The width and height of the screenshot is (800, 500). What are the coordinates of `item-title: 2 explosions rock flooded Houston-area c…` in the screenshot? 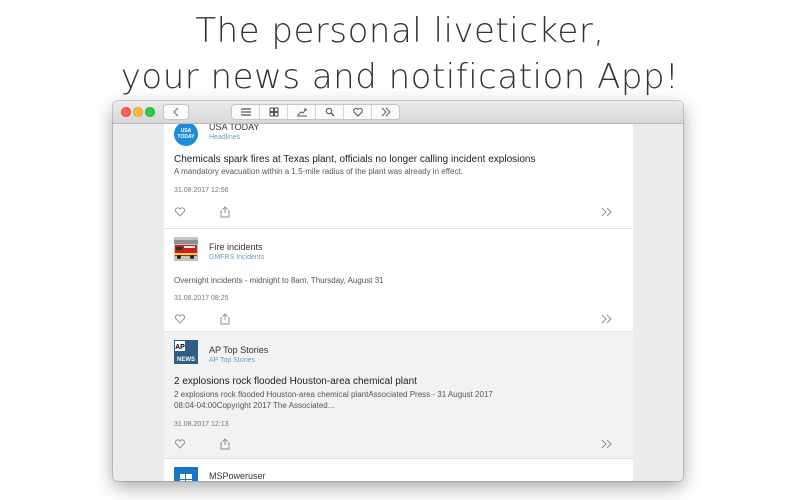 It's located at (295, 381).